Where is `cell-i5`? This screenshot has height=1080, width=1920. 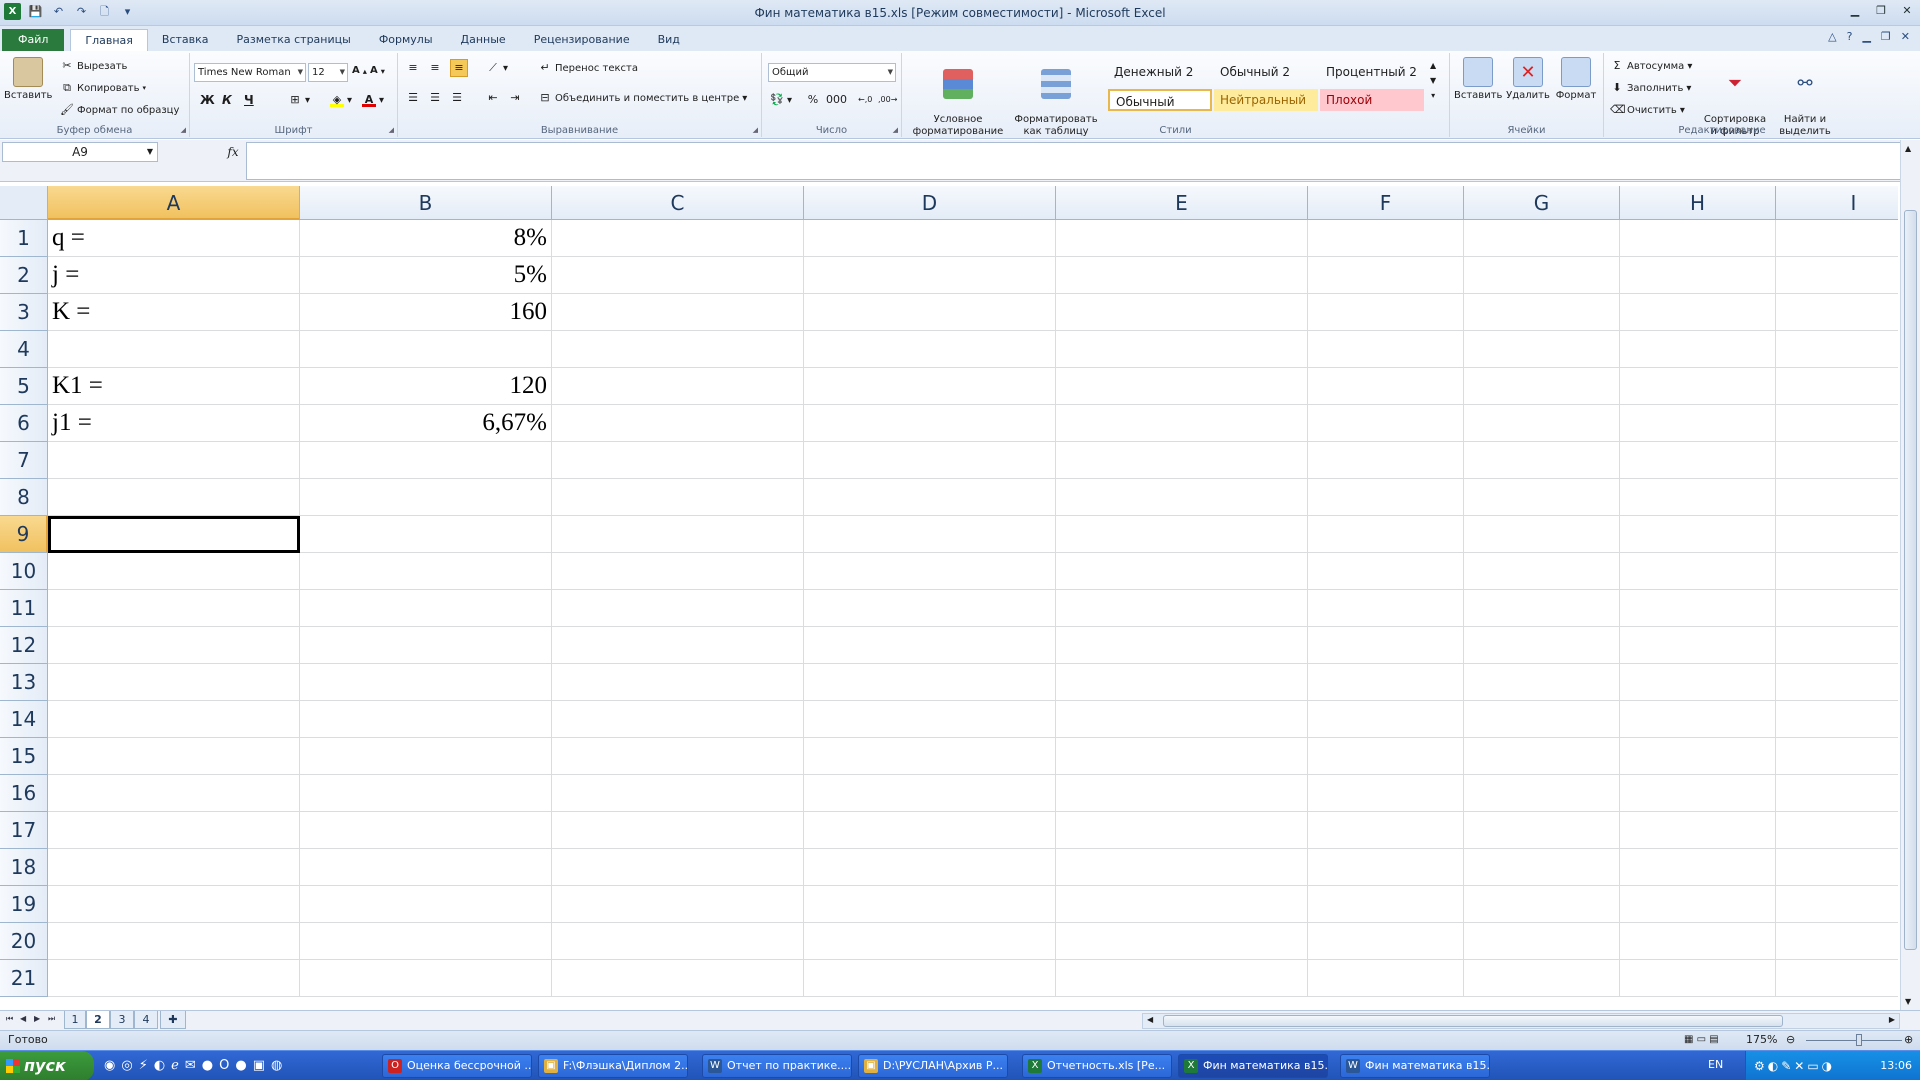
cell-i5 is located at coordinates (1837, 386).